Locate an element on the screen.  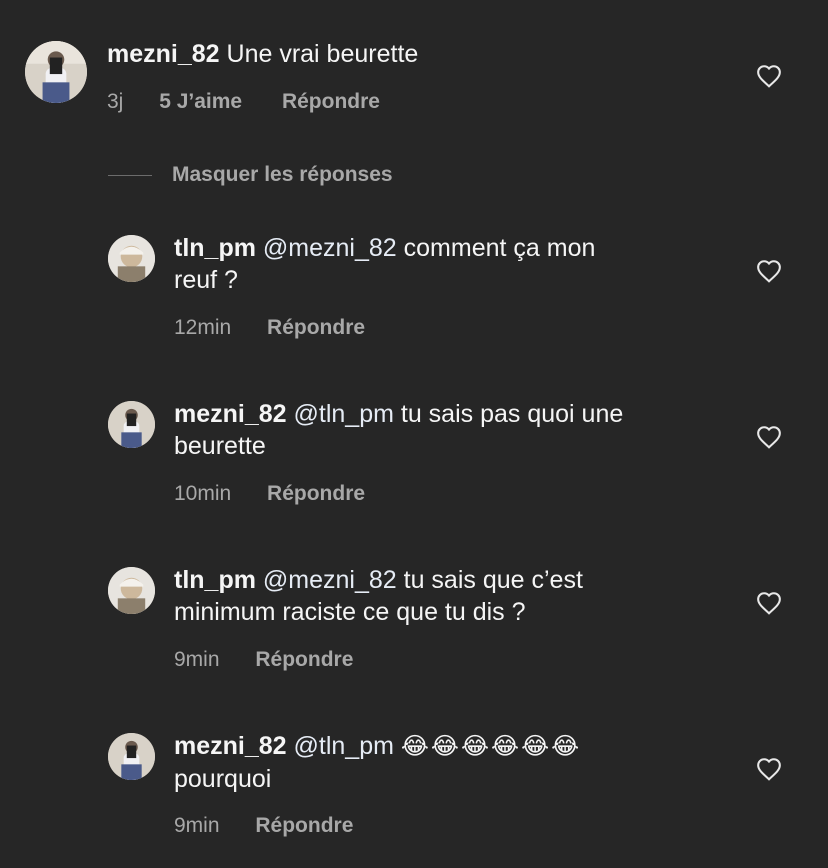
reply-body-line2: beurette is located at coordinates (220, 446).